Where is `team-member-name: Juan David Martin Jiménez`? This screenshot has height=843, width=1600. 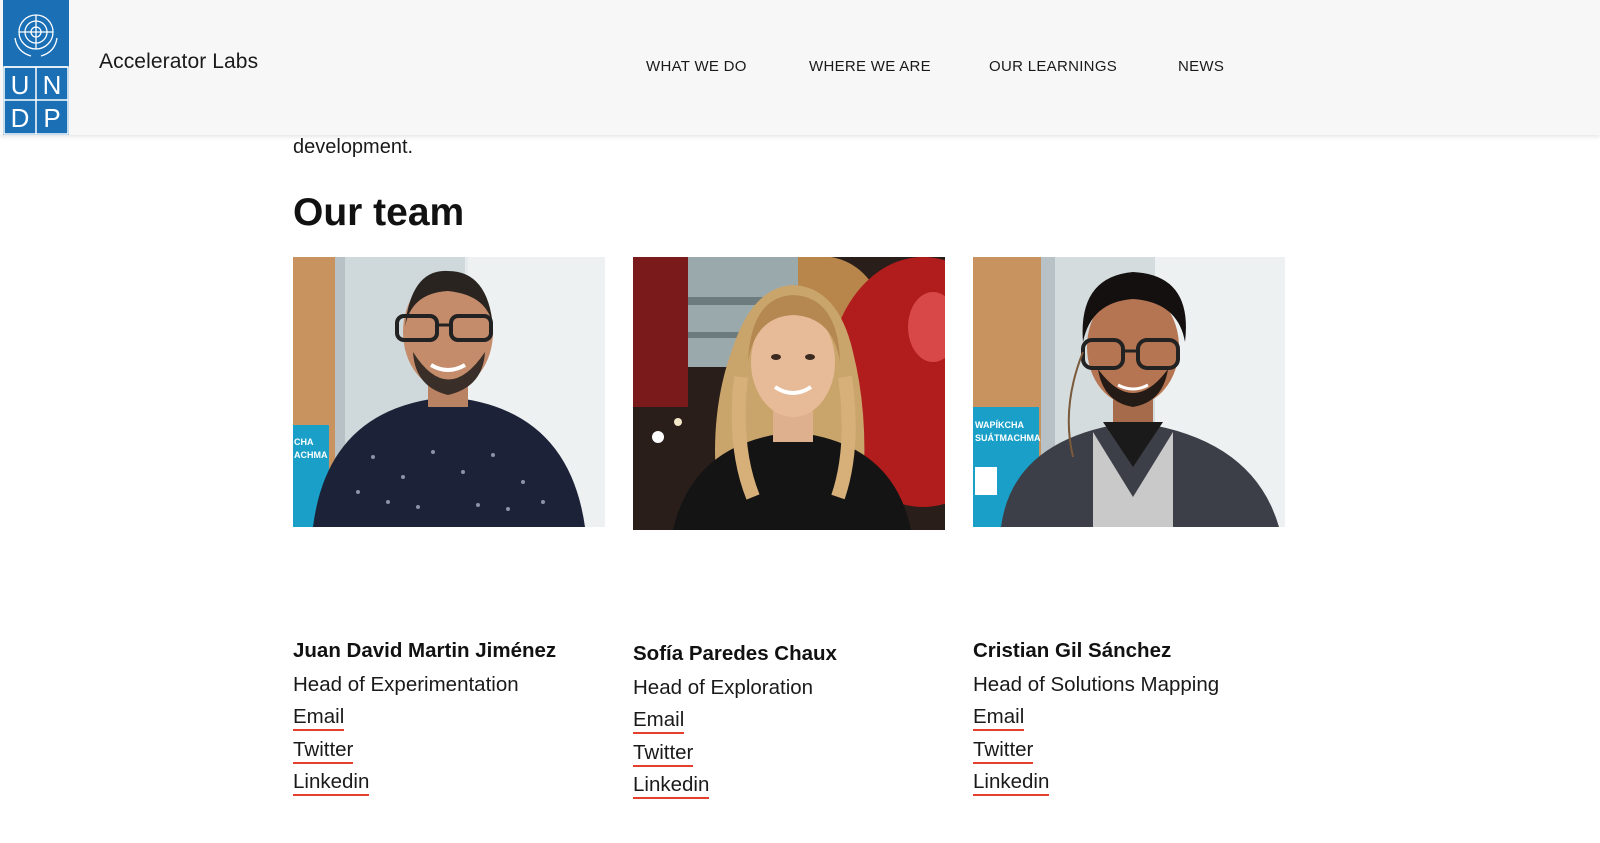
team-member-name: Juan David Martin Jiménez is located at coordinates (425, 650).